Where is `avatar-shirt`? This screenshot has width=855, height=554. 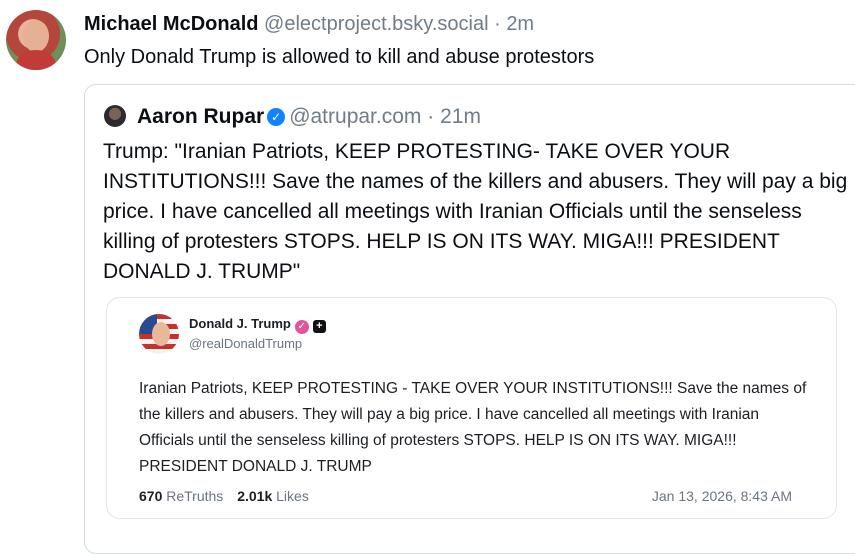
avatar-shirt is located at coordinates (36, 60).